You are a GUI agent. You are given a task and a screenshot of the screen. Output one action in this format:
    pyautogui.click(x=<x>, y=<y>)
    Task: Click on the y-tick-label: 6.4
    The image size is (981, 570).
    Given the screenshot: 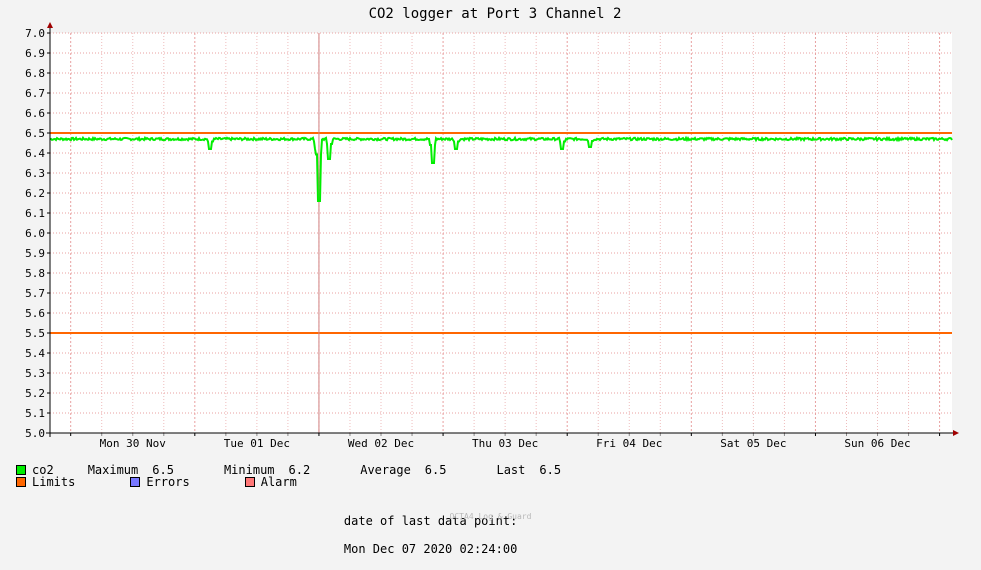 What is the action you would take?
    pyautogui.click(x=35, y=153)
    